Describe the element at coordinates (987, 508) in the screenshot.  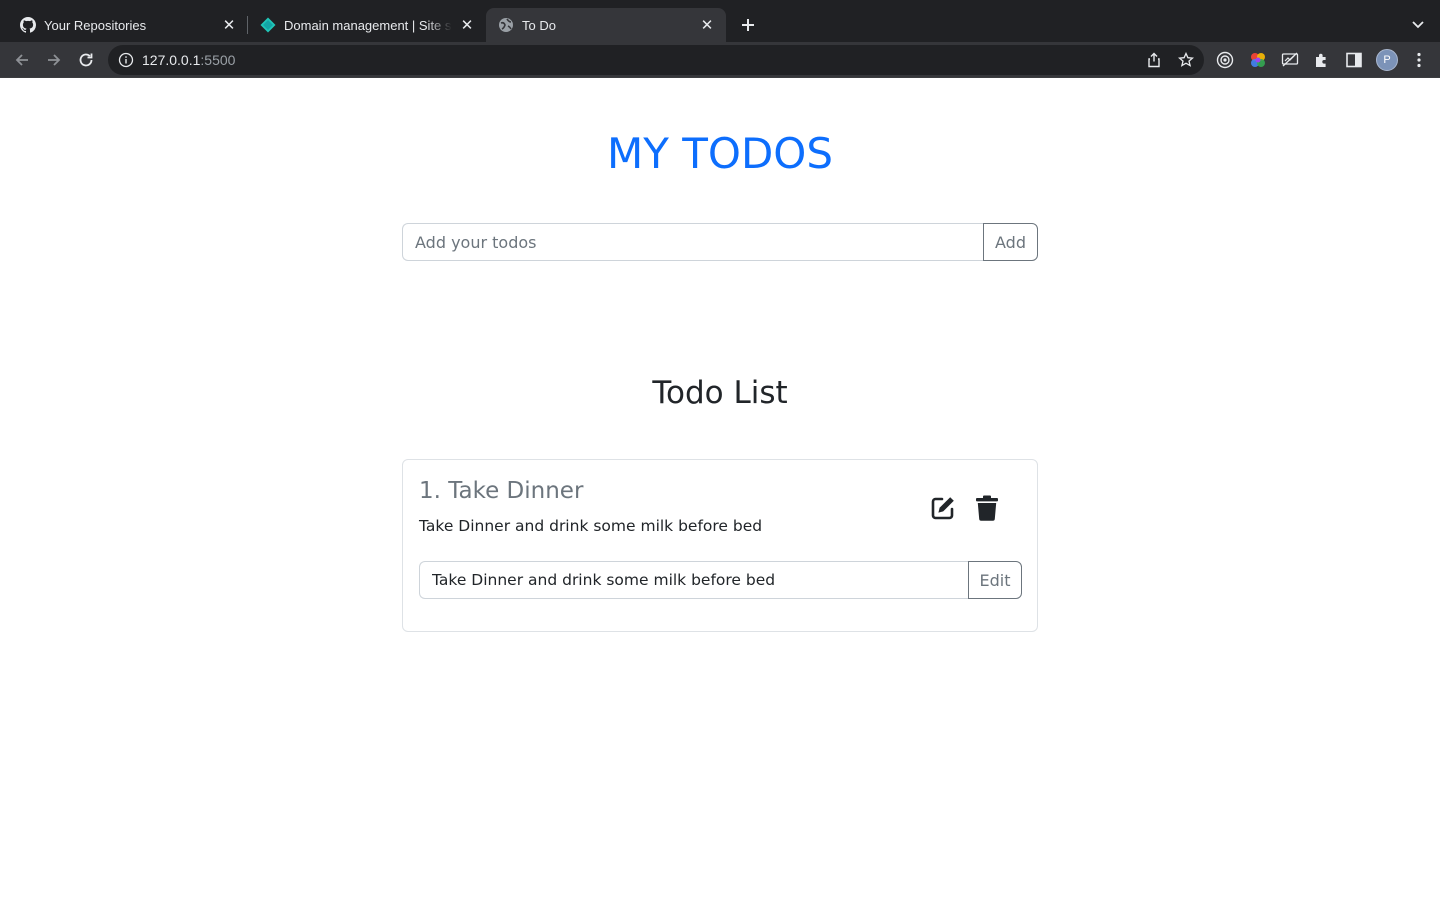
I see `trash-icon` at that location.